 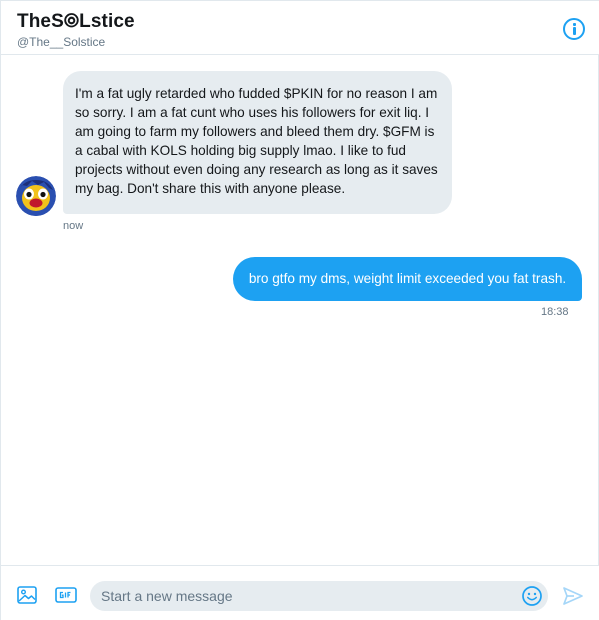 What do you see at coordinates (532, 596) in the screenshot?
I see `emoji-icon` at bounding box center [532, 596].